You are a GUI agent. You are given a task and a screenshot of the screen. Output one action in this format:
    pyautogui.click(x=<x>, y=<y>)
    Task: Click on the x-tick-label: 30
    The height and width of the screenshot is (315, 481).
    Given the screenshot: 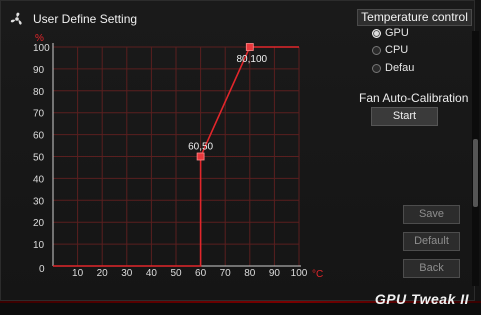 What is the action you would take?
    pyautogui.click(x=127, y=273)
    